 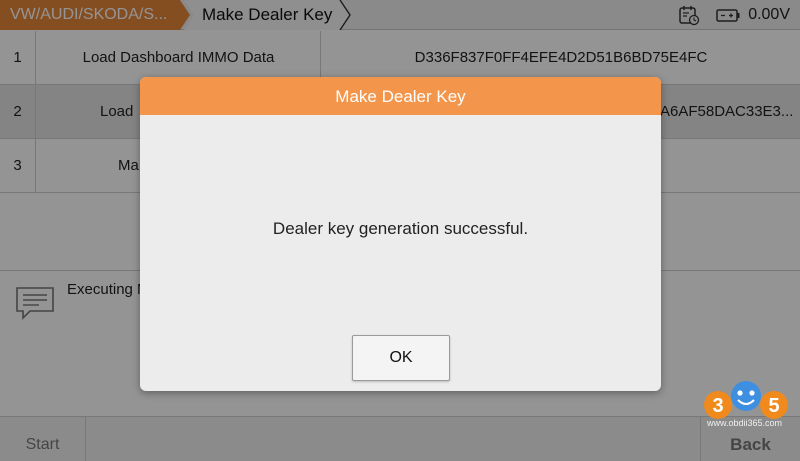 What do you see at coordinates (717, 406) in the screenshot?
I see `svg-text: 3` at bounding box center [717, 406].